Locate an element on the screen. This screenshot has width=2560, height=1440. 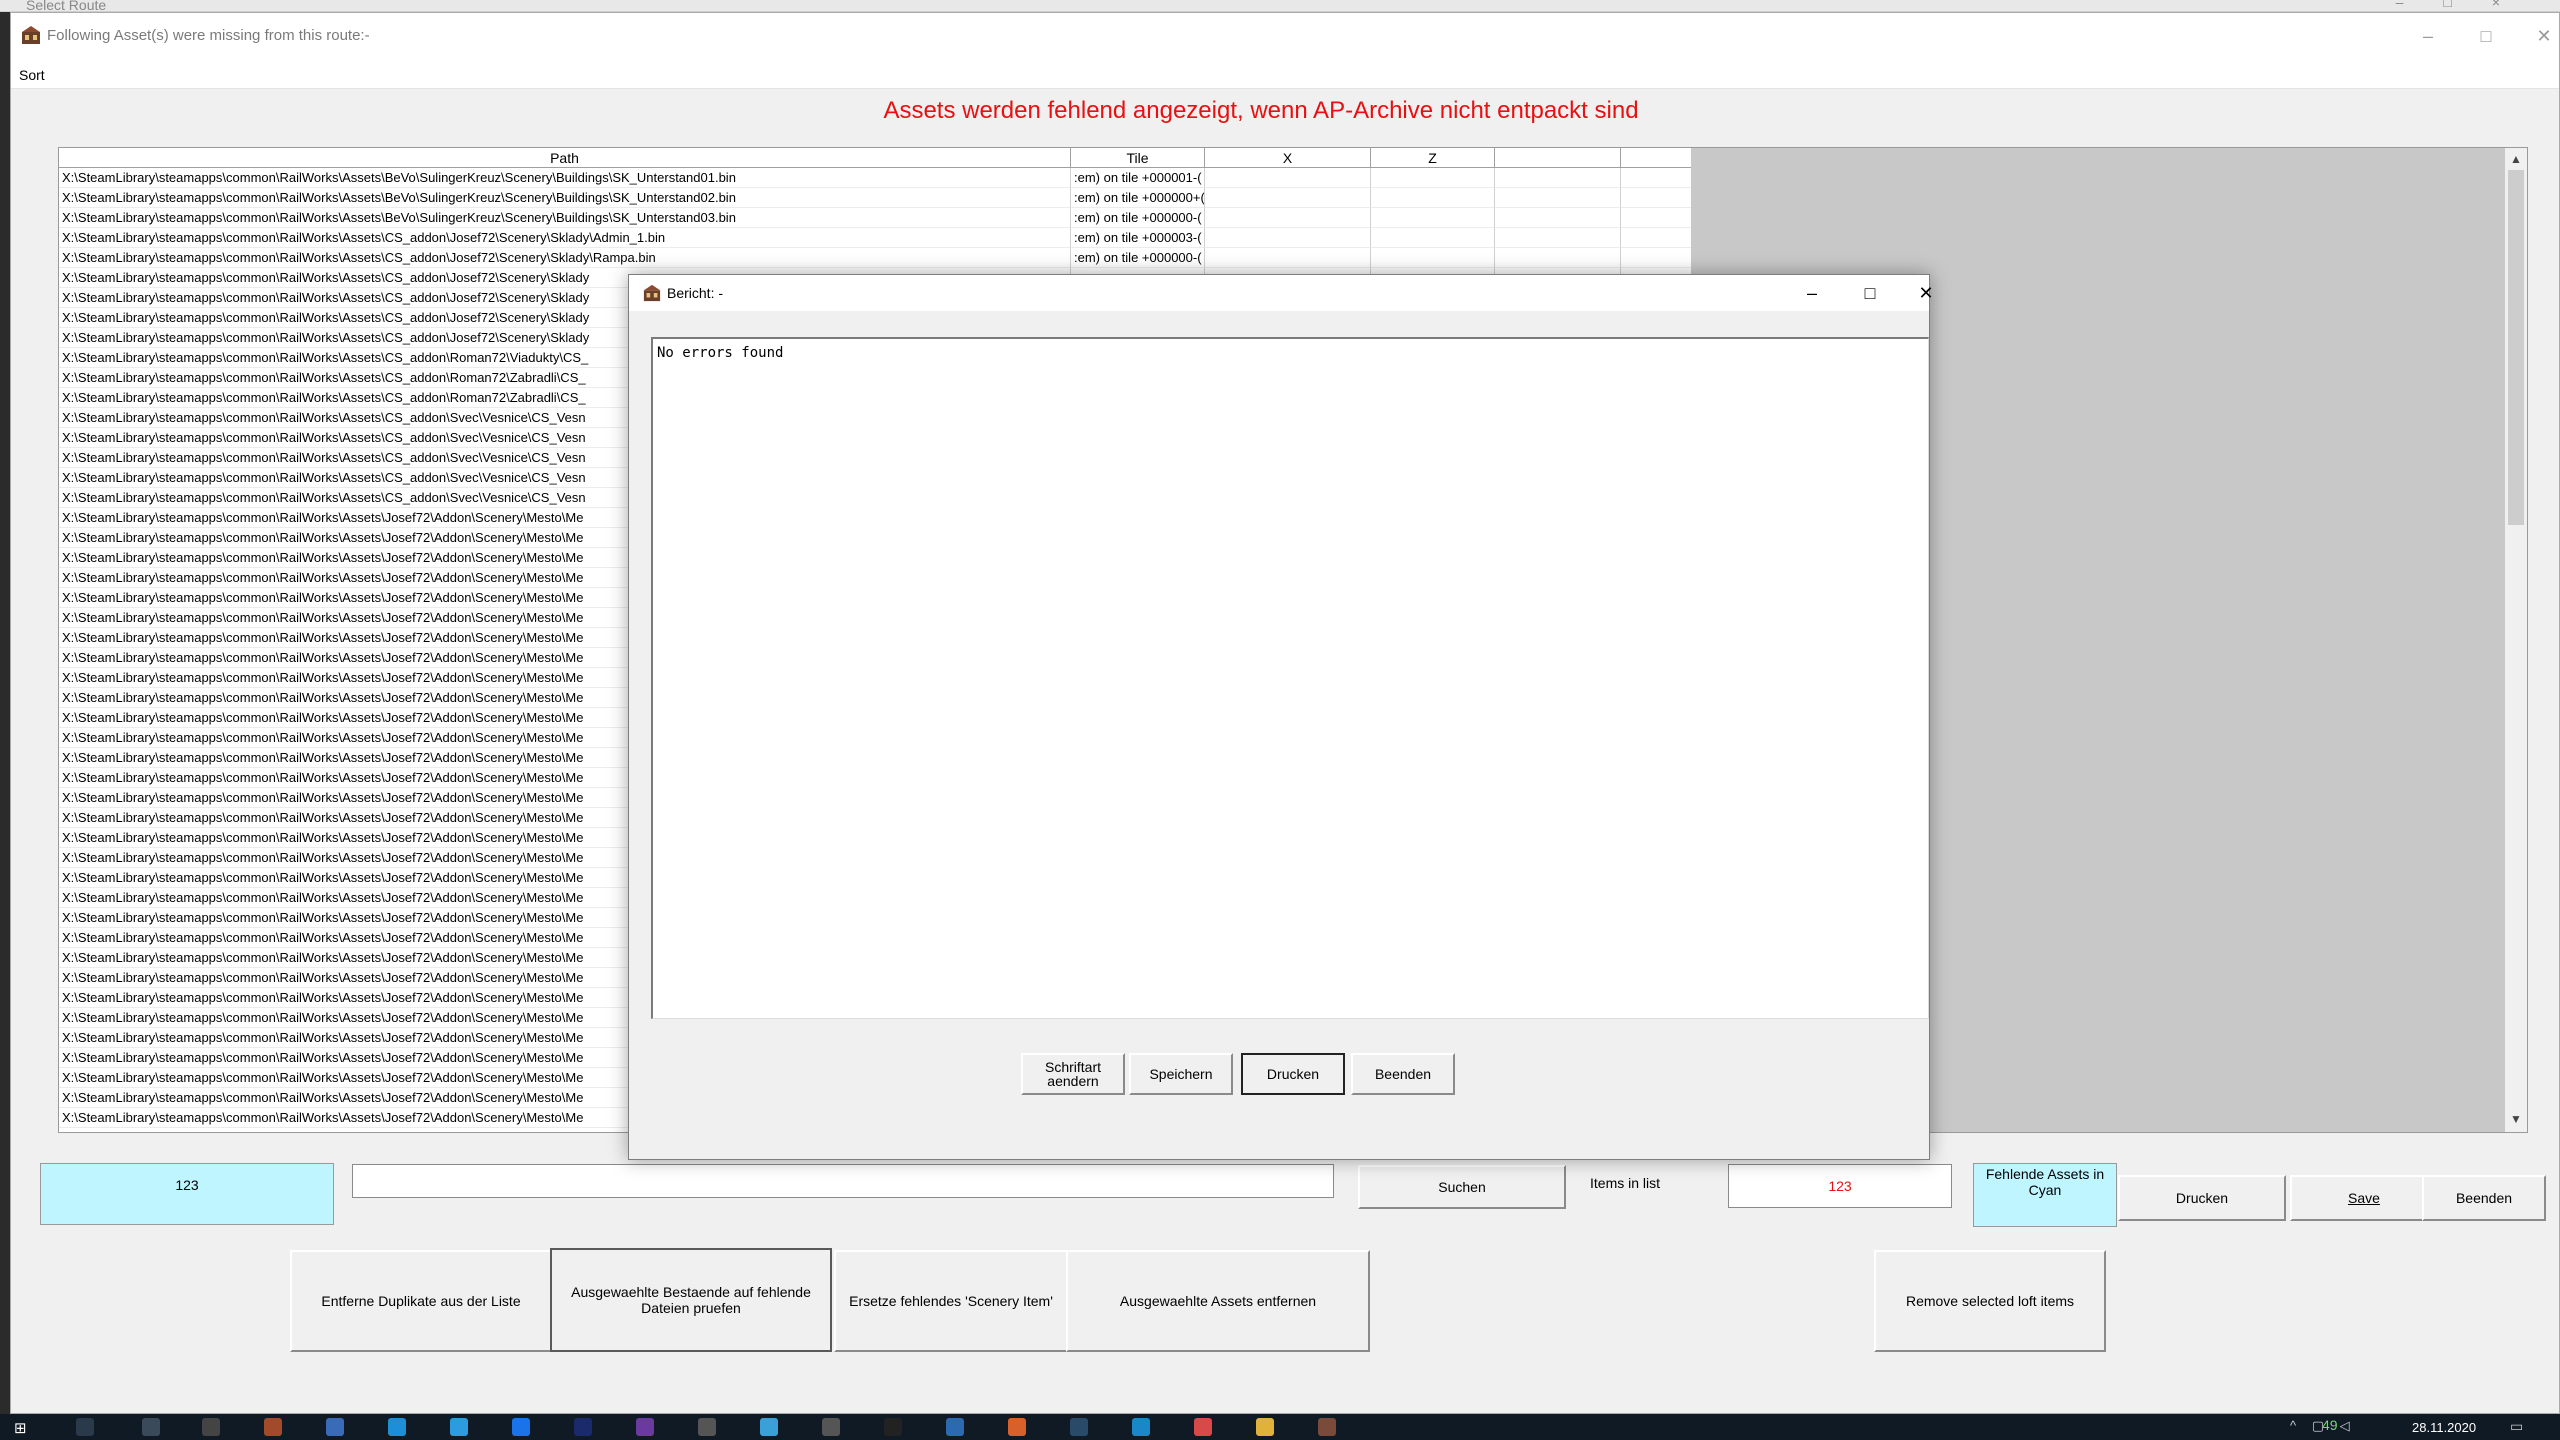
taskbar: ⊞ ^ ▢ ◁ 49 28.11.2020 ▭ is located at coordinates (1280, 1427).